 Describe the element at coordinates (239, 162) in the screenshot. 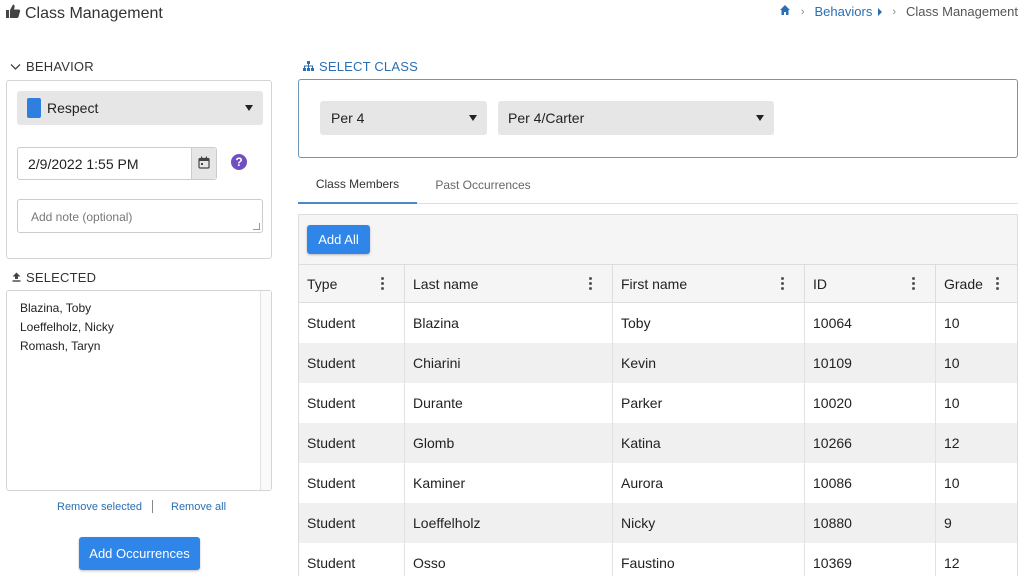

I see `help-icon: ?` at that location.